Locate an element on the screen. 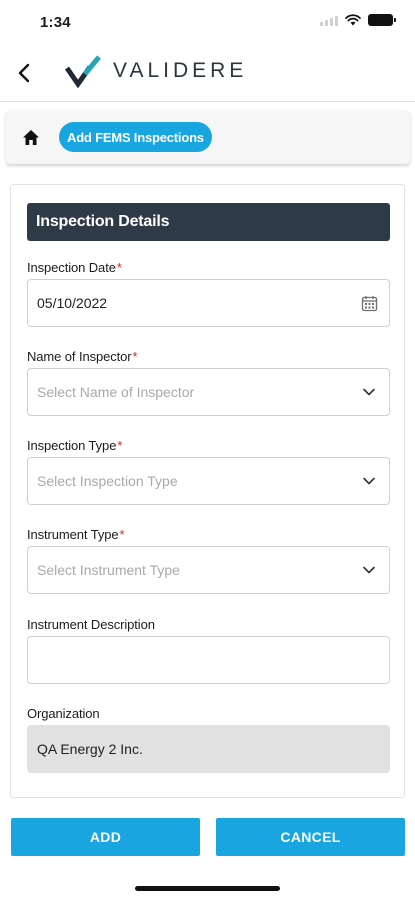 The width and height of the screenshot is (415, 900). logo-mark-icon is located at coordinates (83, 71).